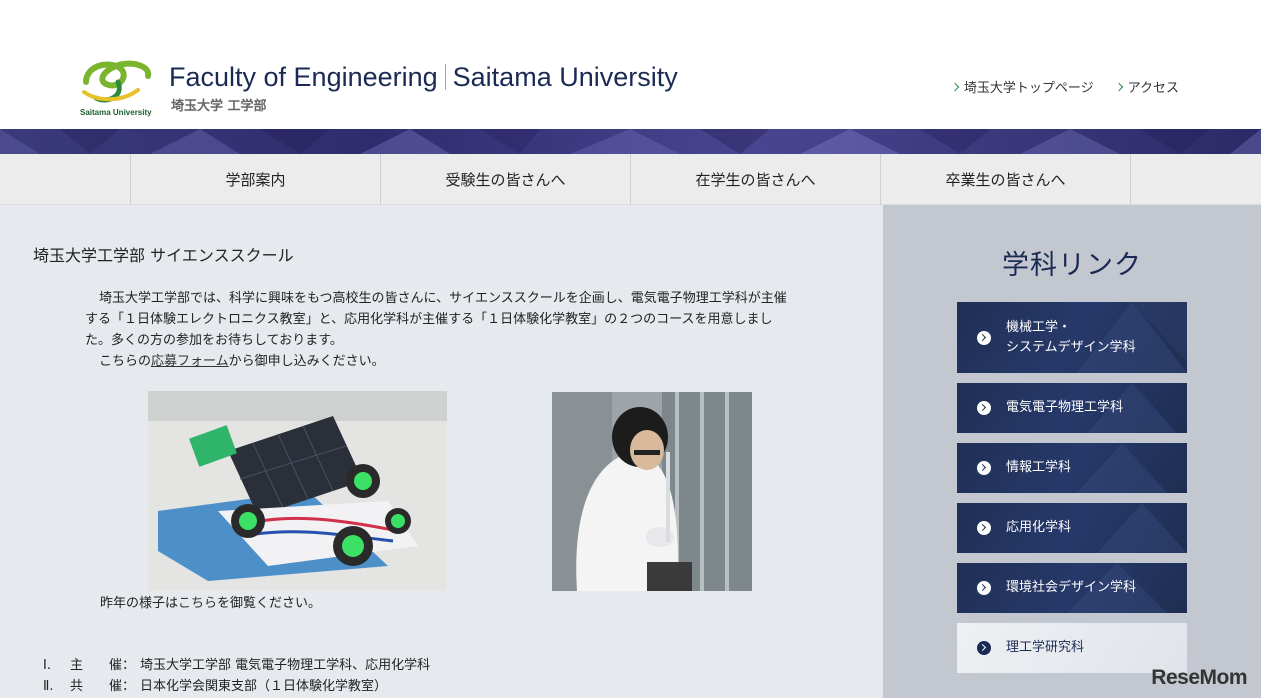 The width and height of the screenshot is (1261, 698). What do you see at coordinates (285, 665) in the screenshot?
I see `info-value: 埼玉大学工学部 電気電子物理工学科、応用化学科` at bounding box center [285, 665].